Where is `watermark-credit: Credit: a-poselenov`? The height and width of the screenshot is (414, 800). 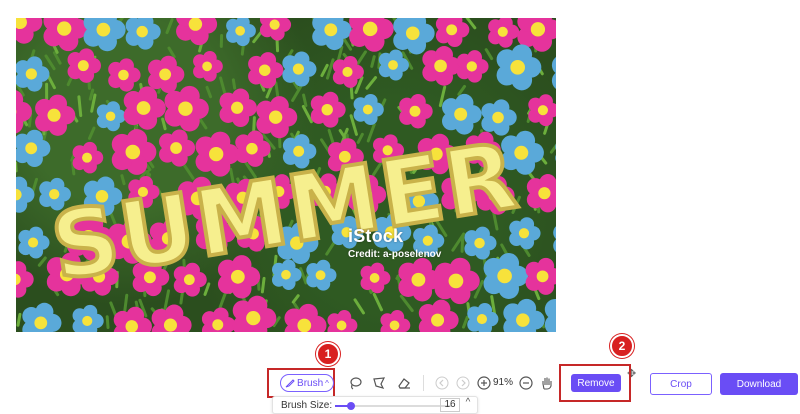 watermark-credit: Credit: a-poselenov is located at coordinates (395, 254).